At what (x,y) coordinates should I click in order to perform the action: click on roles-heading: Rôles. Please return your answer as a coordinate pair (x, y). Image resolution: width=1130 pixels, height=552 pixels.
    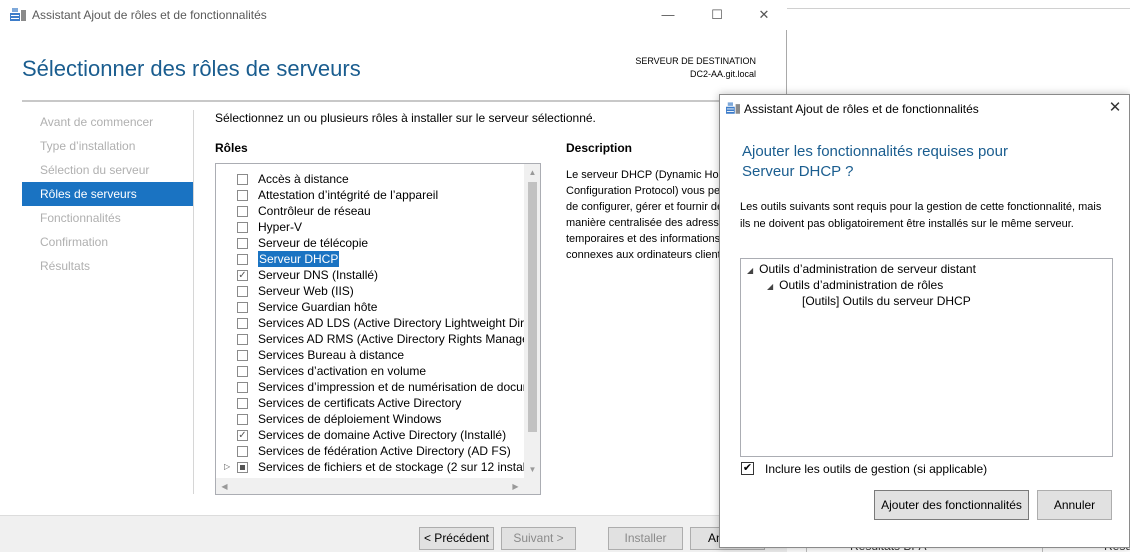
    Looking at the image, I should click on (231, 148).